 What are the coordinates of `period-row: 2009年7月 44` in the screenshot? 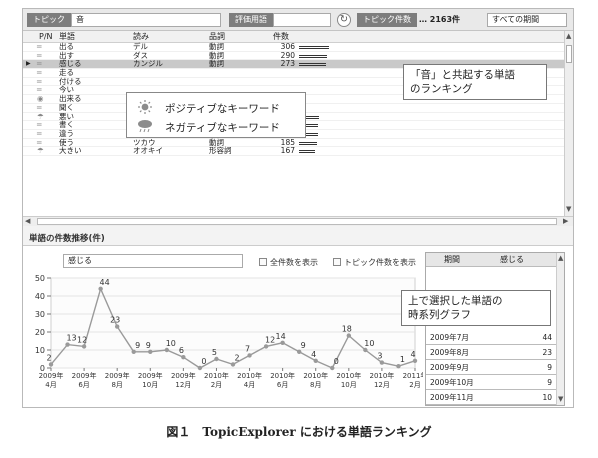 It's located at (491, 337).